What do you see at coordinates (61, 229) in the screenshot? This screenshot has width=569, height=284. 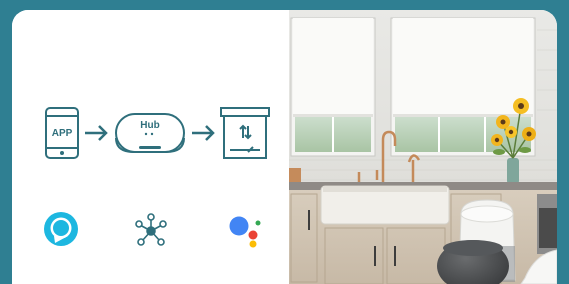 I see `alexa-icon` at bounding box center [61, 229].